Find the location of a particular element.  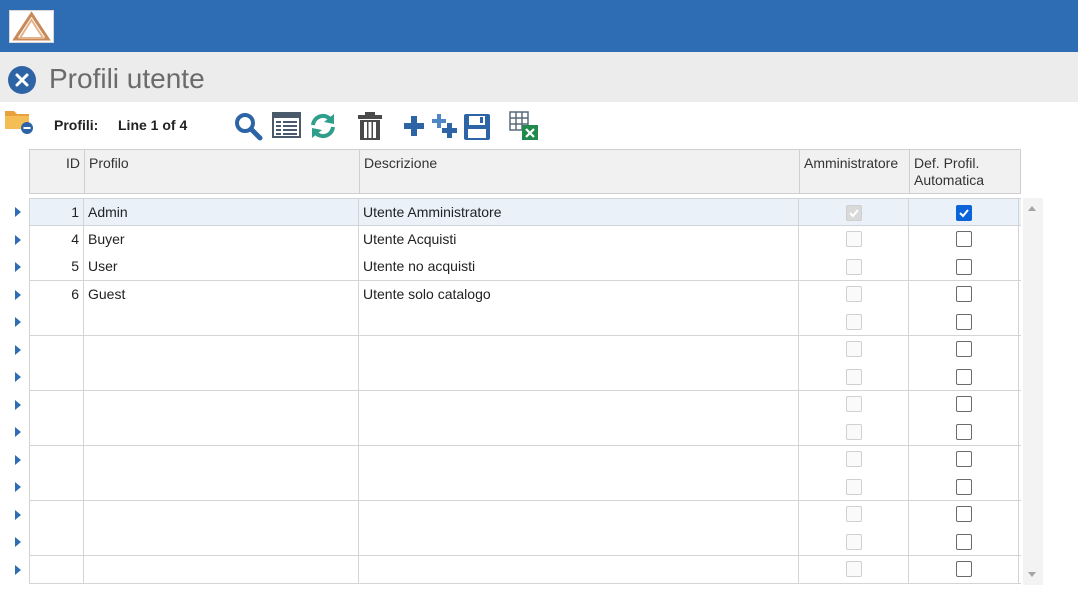

add-multiple-icon is located at coordinates (445, 126).